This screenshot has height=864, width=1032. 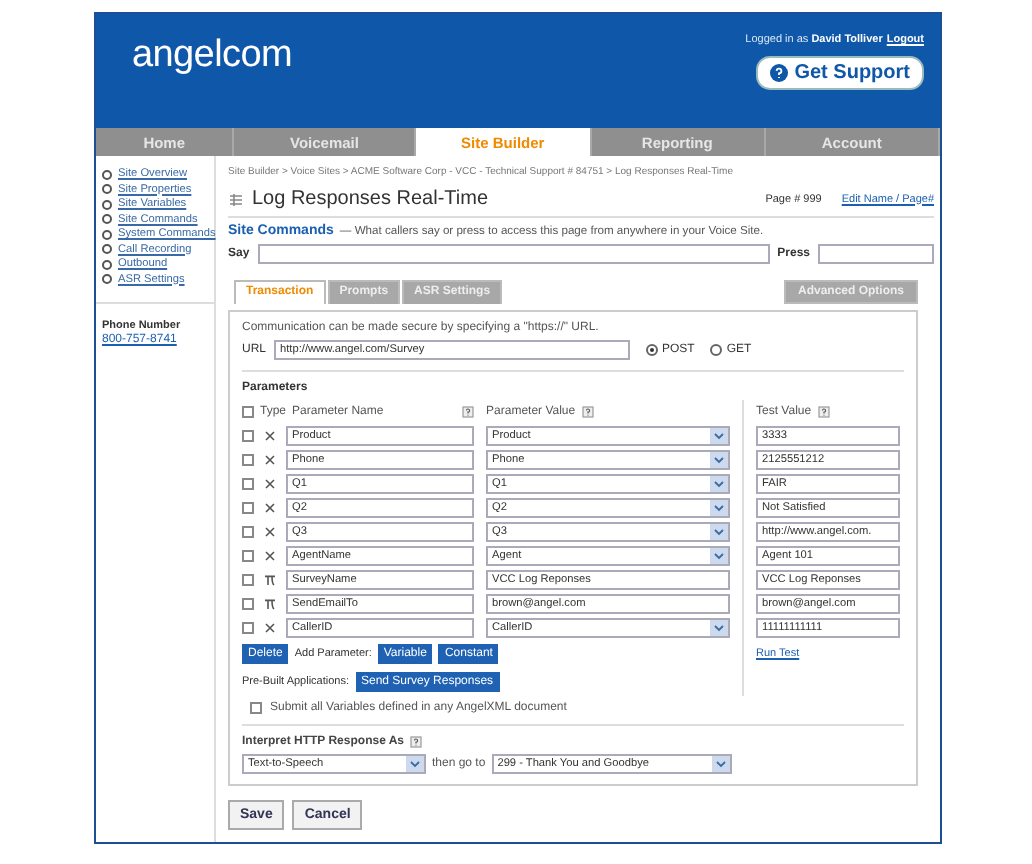 I want to click on press-field, so click(x=876, y=254).